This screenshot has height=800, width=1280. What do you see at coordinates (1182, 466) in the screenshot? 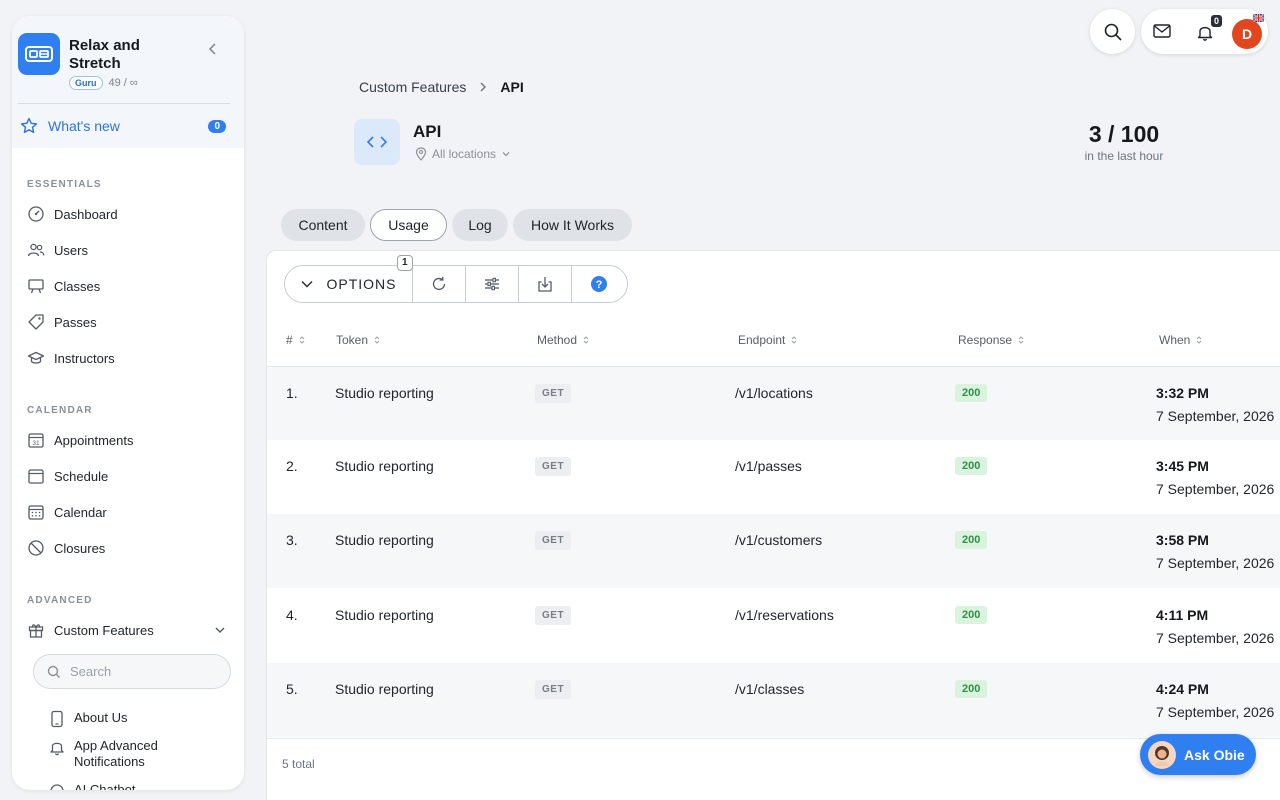
I see `row-time: 3:45 PM` at bounding box center [1182, 466].